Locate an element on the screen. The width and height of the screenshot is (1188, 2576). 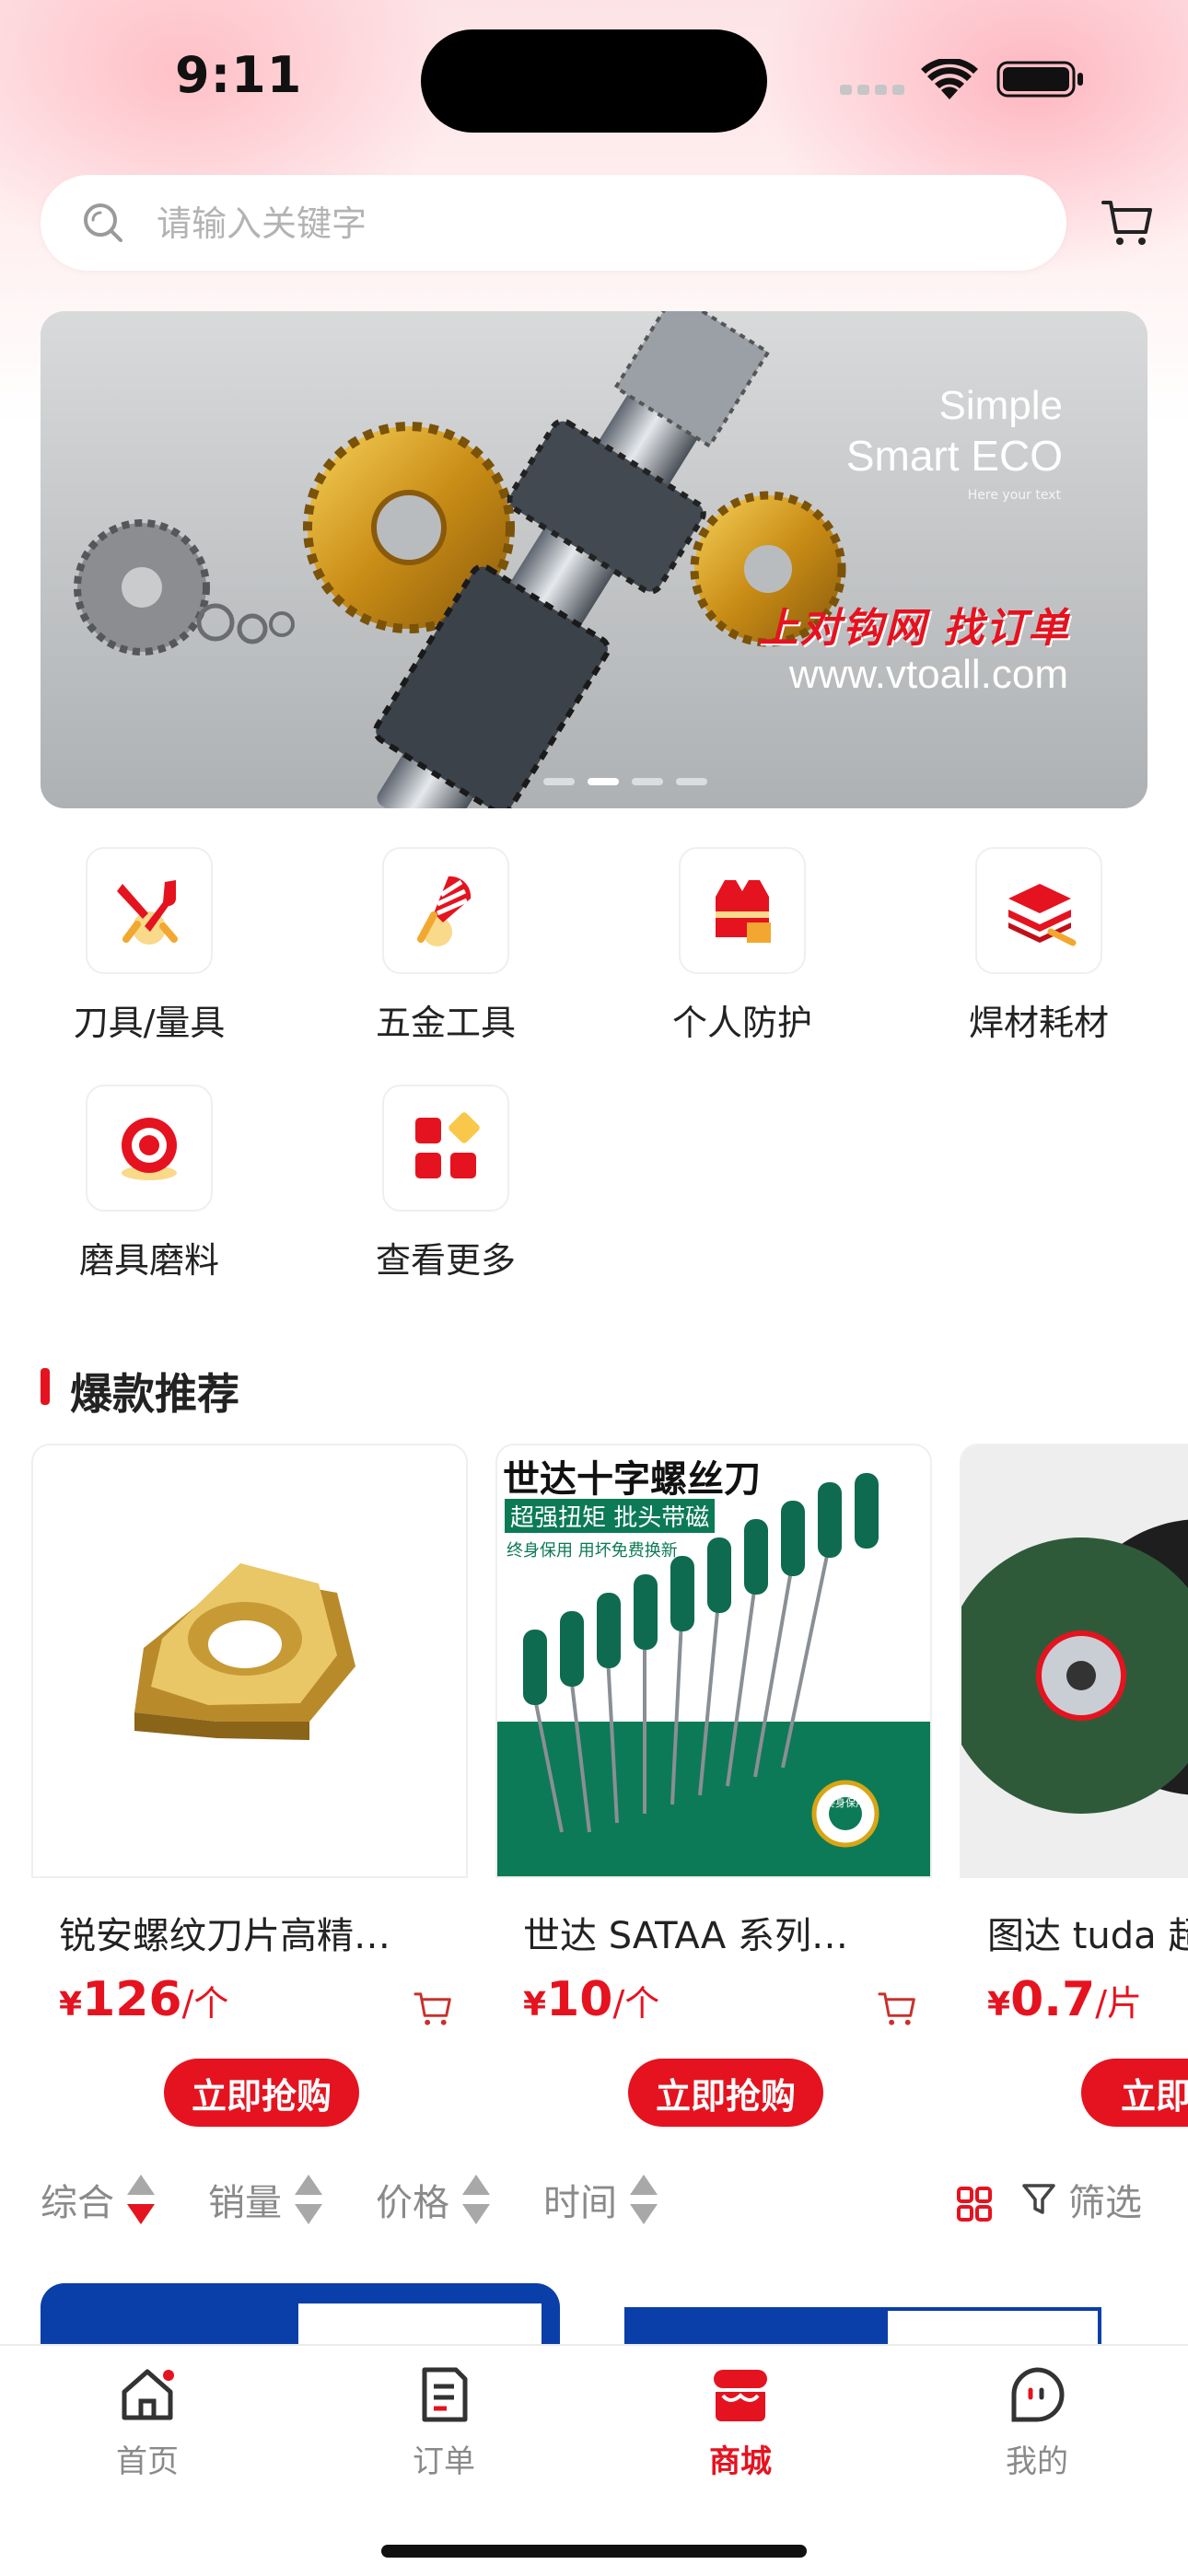
status-bar: 9:11 is located at coordinates (594, 73).